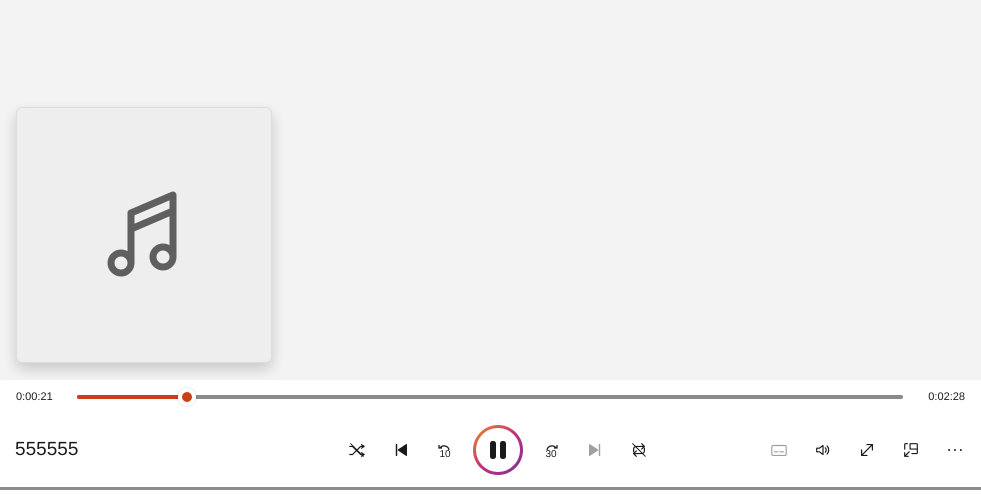 The height and width of the screenshot is (499, 981). What do you see at coordinates (867, 450) in the screenshot?
I see `expand-icon` at bounding box center [867, 450].